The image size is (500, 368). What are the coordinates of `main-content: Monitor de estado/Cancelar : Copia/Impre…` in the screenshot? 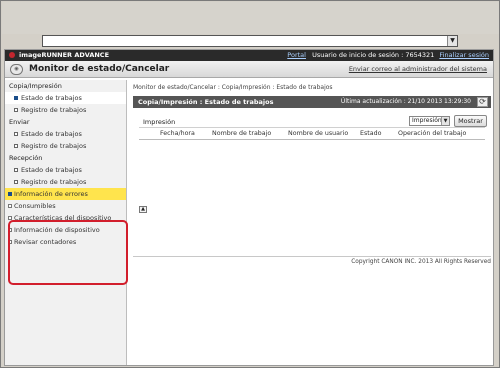 It's located at (312, 112).